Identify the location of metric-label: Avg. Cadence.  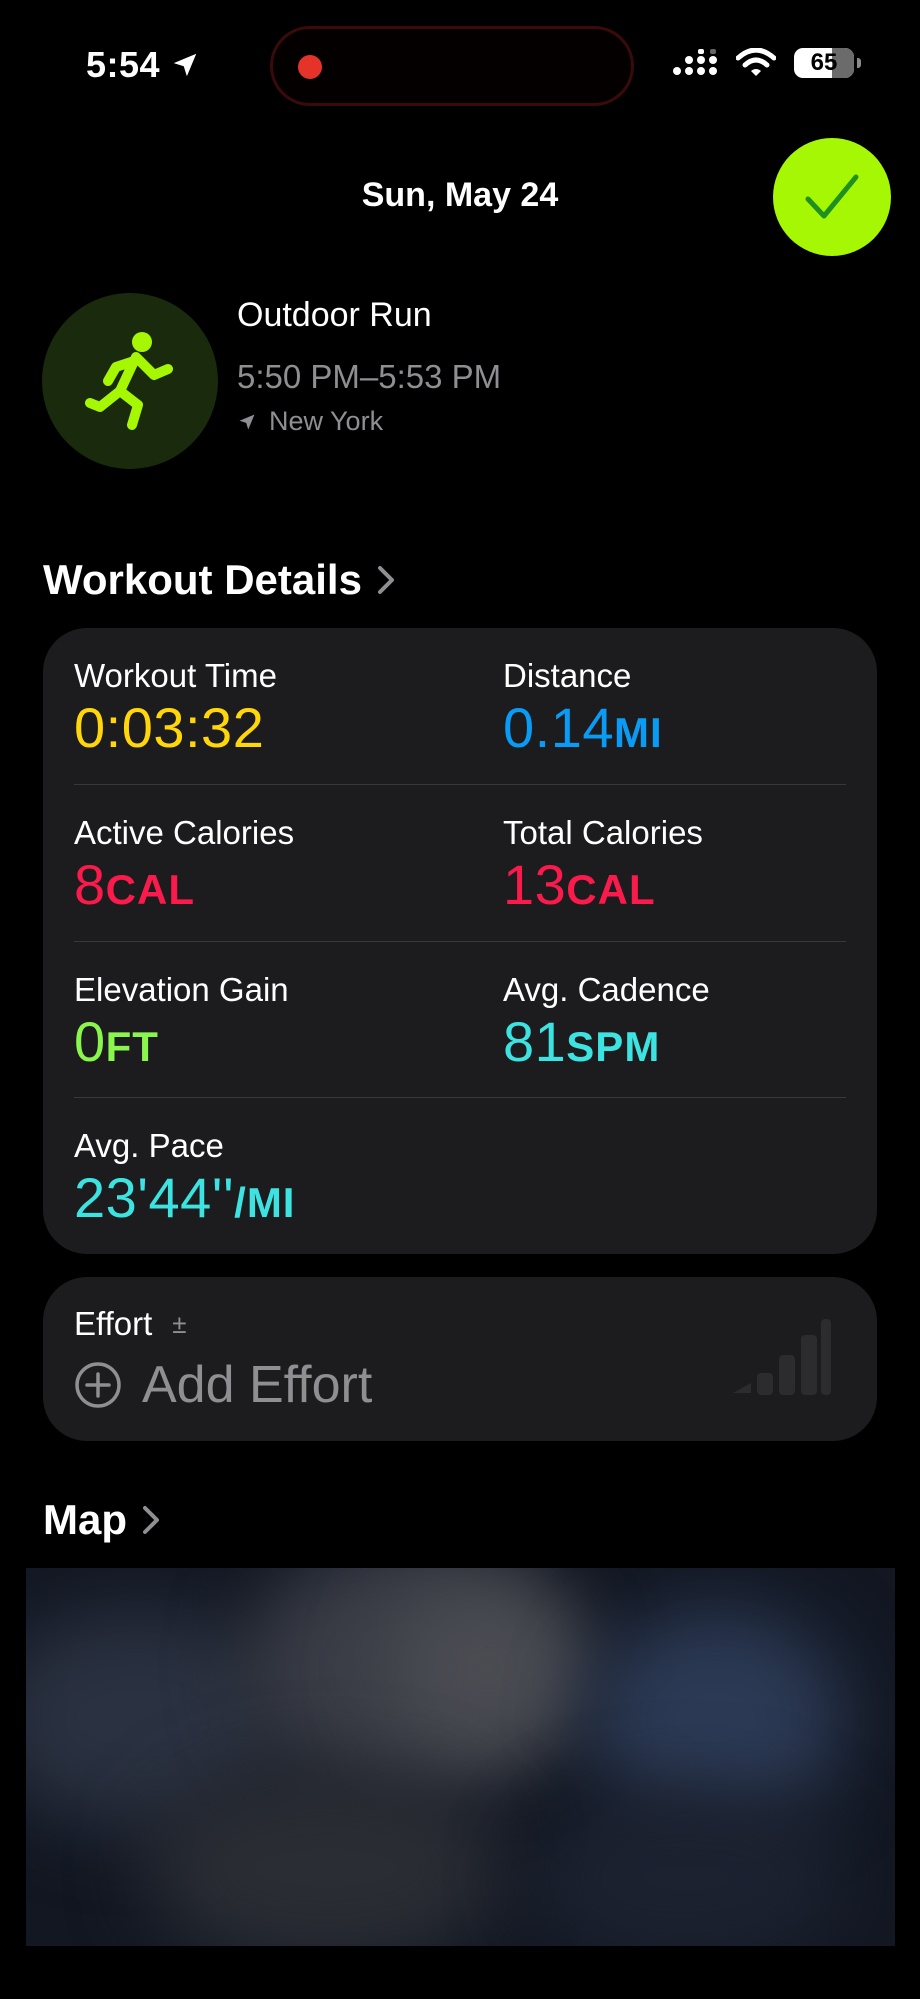
(606, 989).